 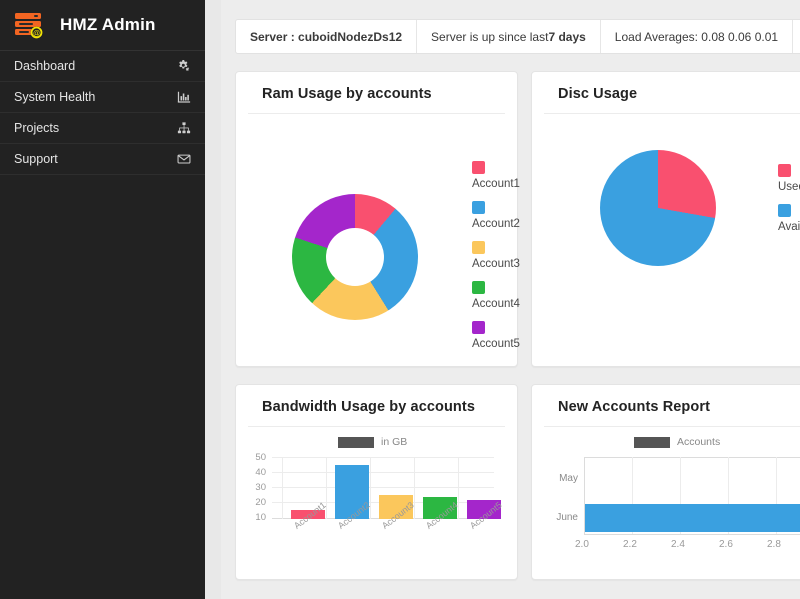 I want to click on ram-donut-slices, so click(x=355, y=257).